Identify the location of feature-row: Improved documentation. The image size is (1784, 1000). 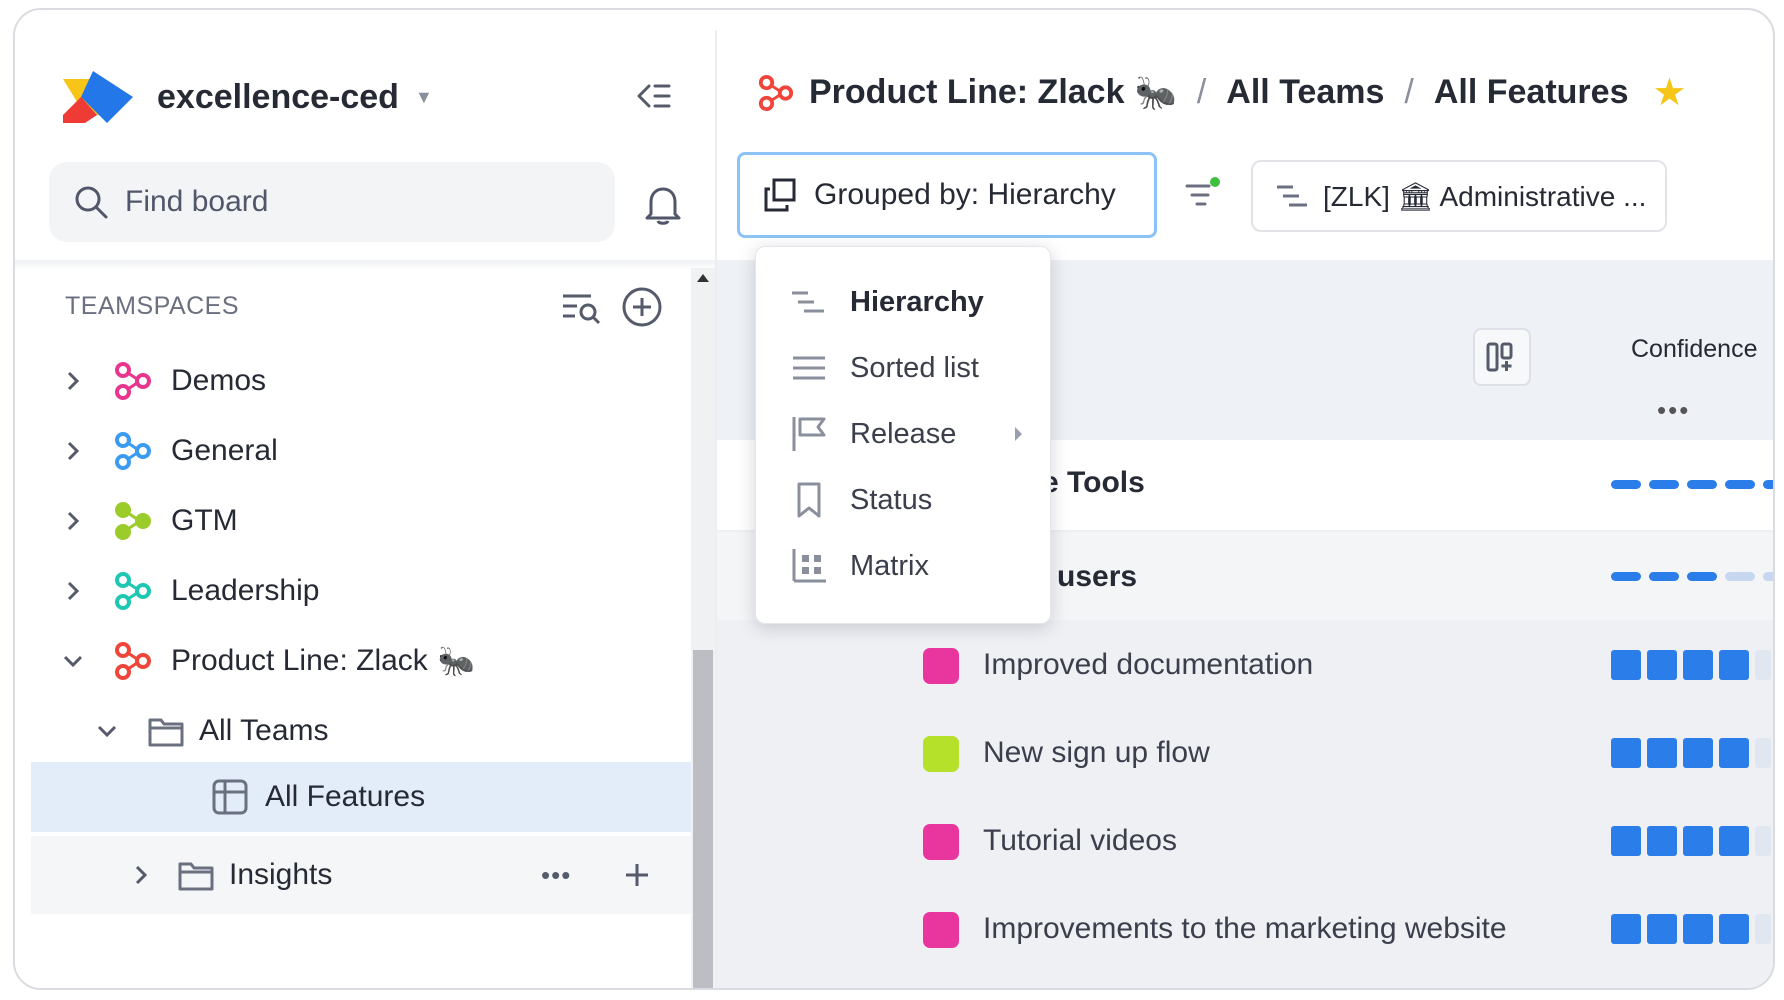
(1245, 666).